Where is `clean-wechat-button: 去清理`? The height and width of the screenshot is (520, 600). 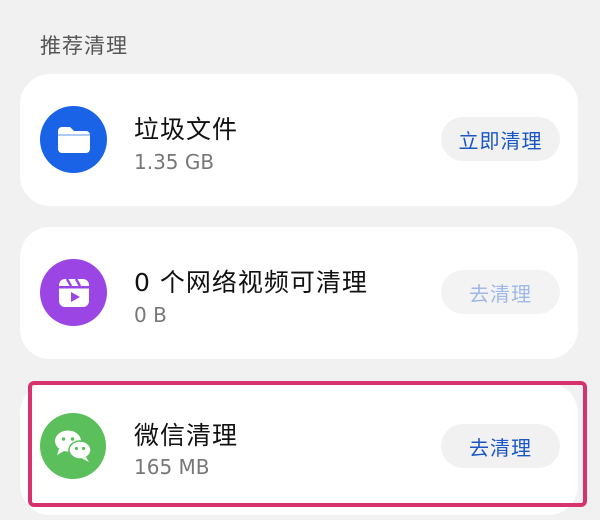 clean-wechat-button: 去清理 is located at coordinates (500, 446).